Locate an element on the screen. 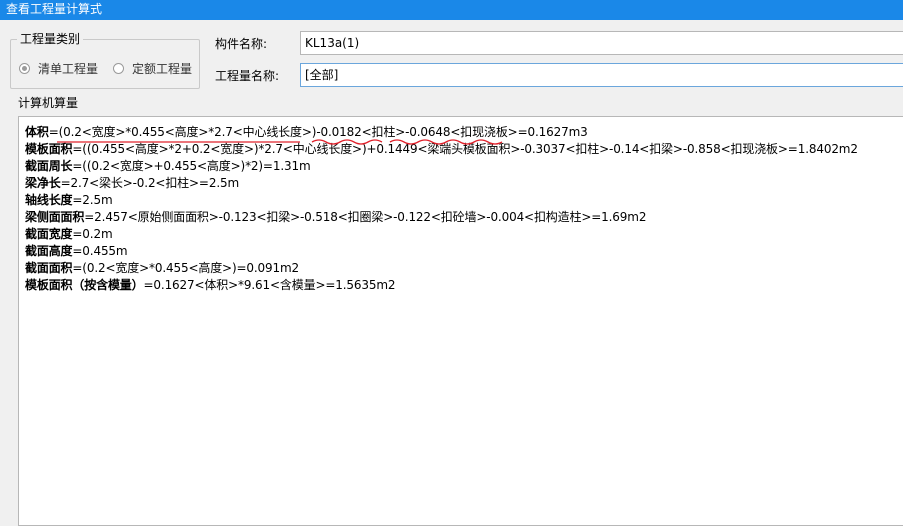 This screenshot has width=903, height=526. quantity-name-field: [全部] is located at coordinates (601, 75).